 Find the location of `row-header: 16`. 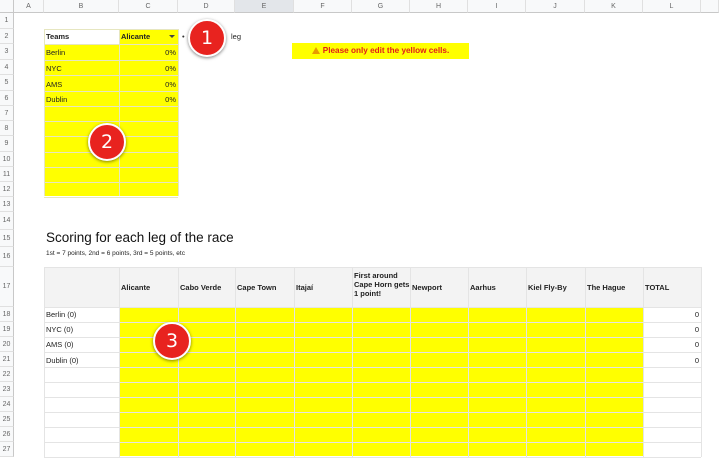

row-header: 16 is located at coordinates (7, 257).